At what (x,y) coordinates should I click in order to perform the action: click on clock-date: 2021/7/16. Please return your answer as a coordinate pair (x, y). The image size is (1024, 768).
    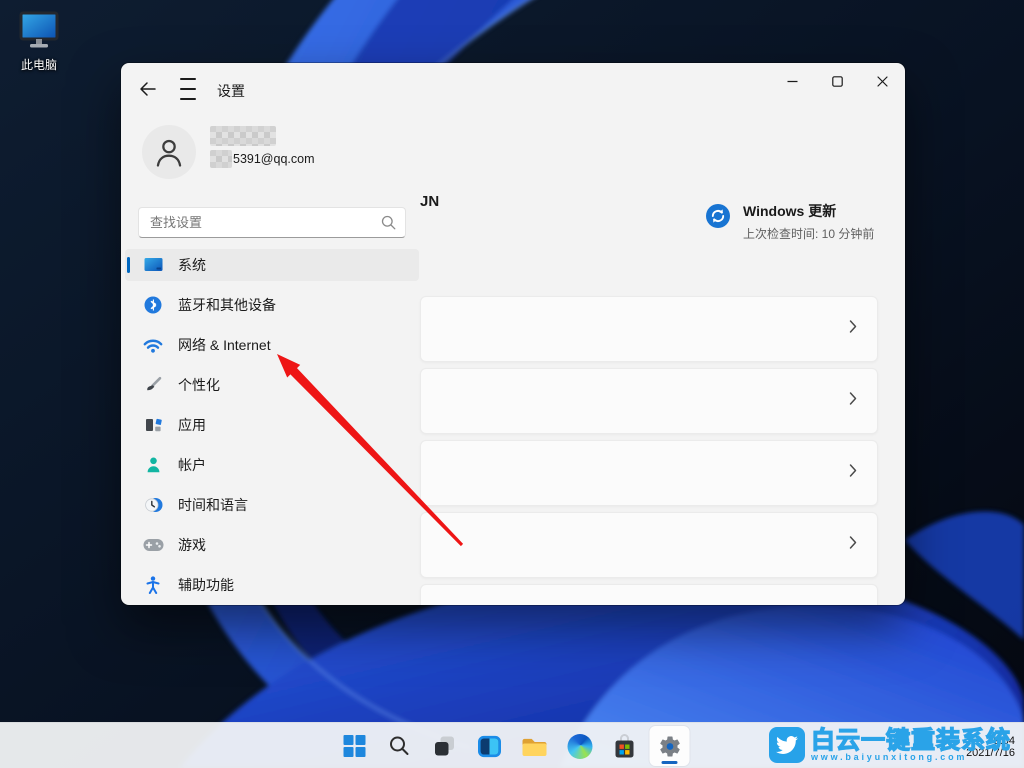
    Looking at the image, I should click on (990, 753).